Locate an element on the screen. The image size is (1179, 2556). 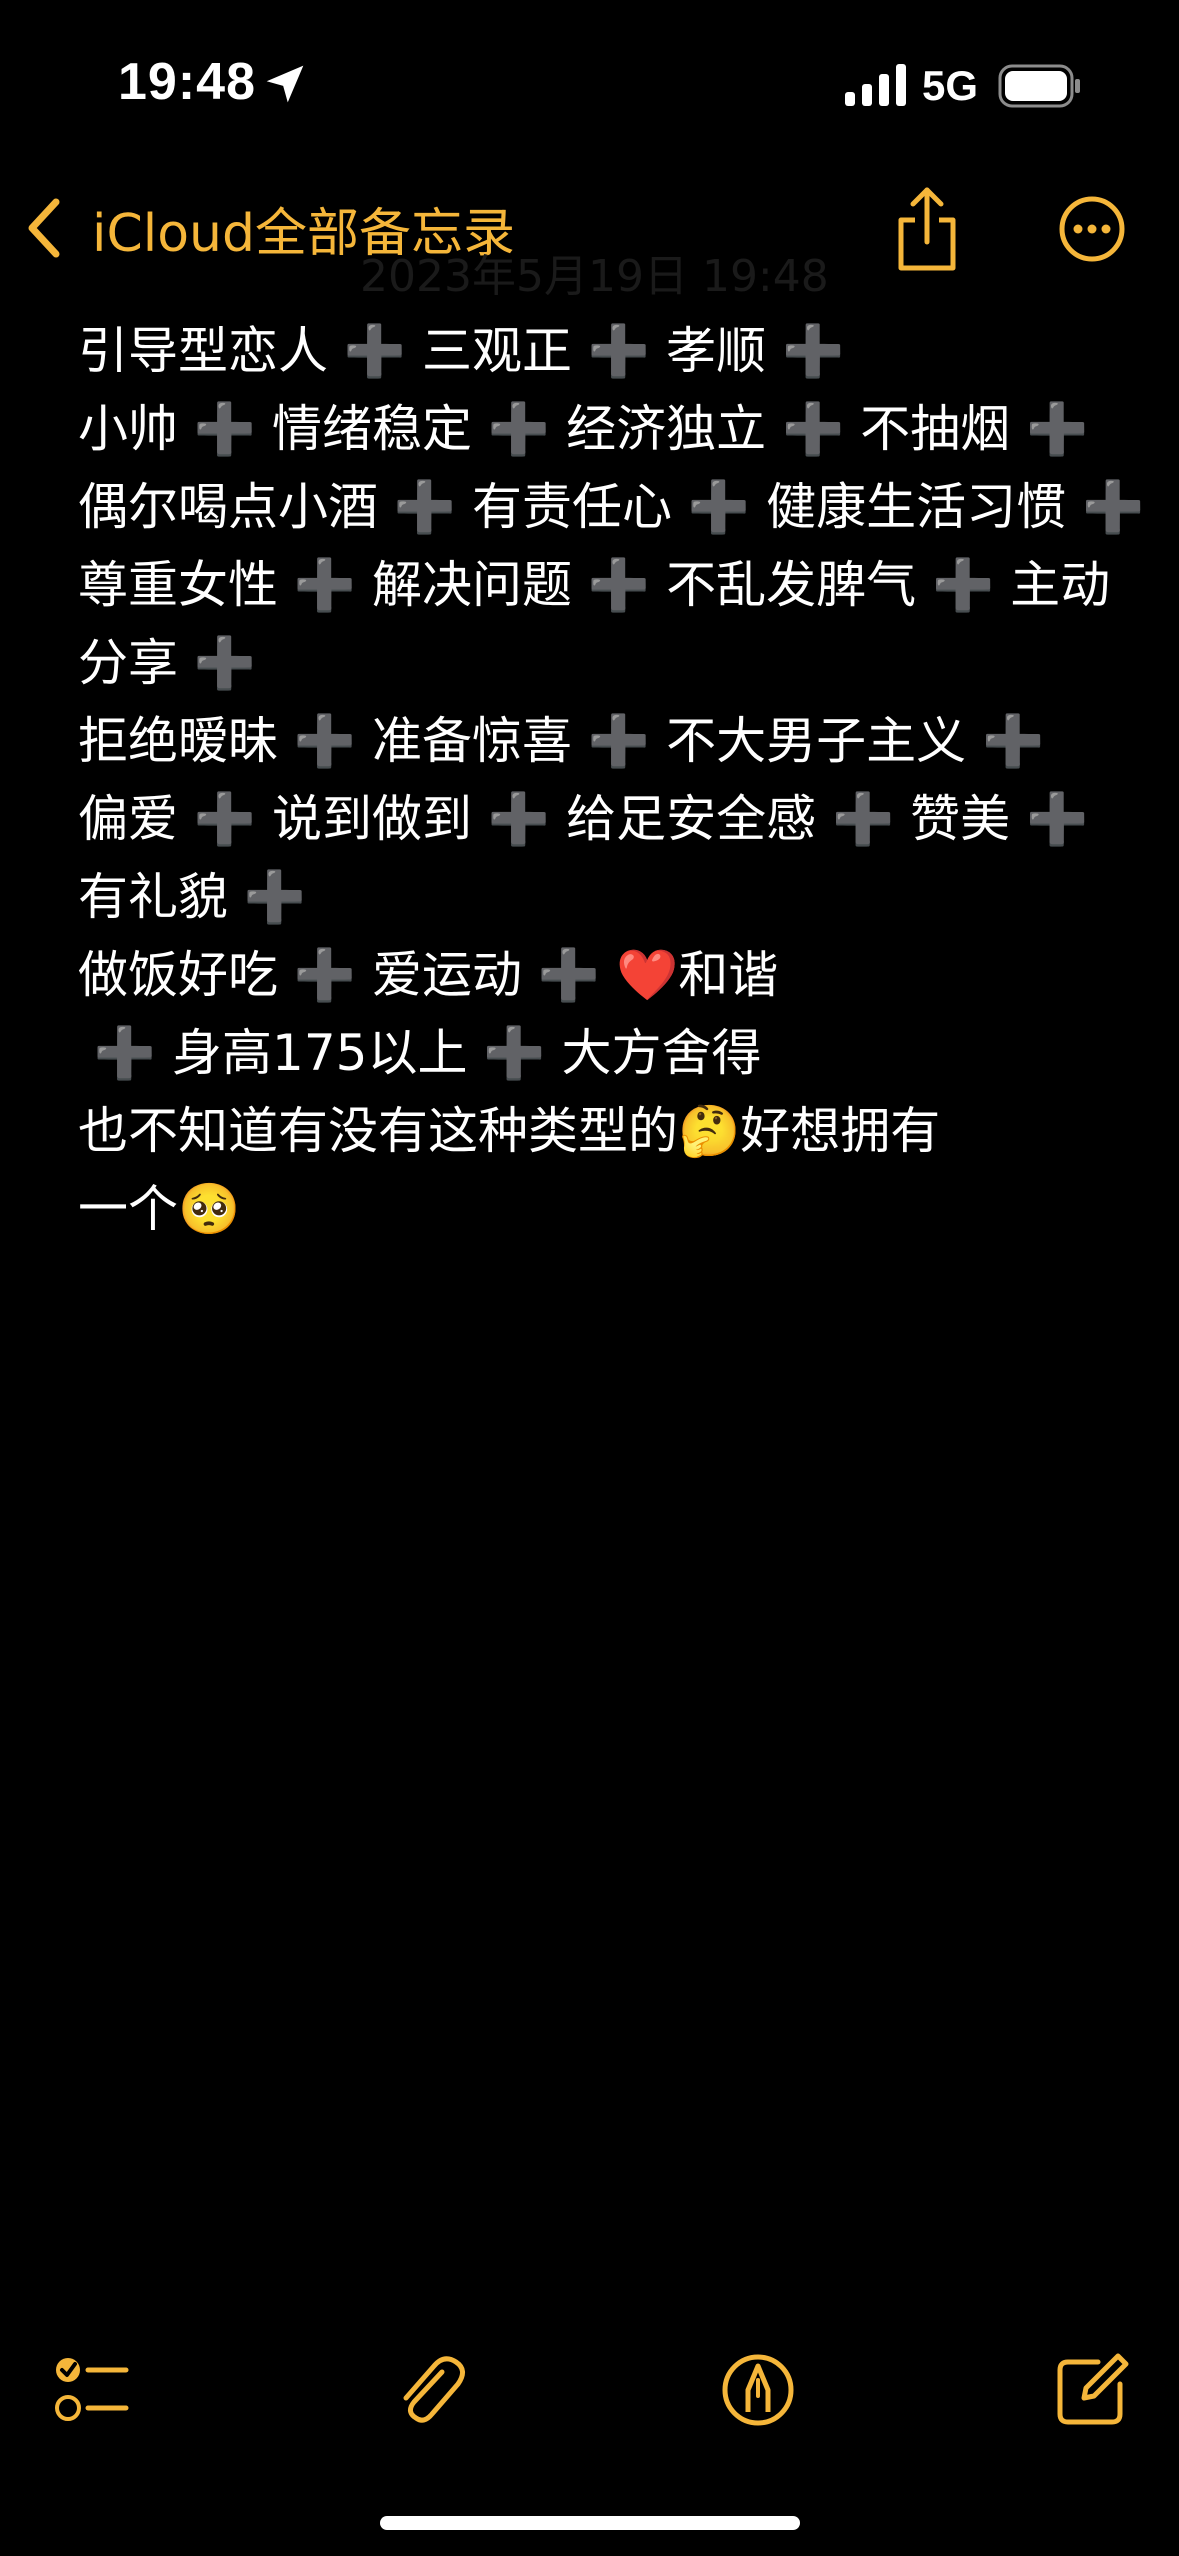
note-line: 尊重女性 ➕ 解决问题 ➕ 不乱发脾气 ➕ 主动 is located at coordinates (594, 585).